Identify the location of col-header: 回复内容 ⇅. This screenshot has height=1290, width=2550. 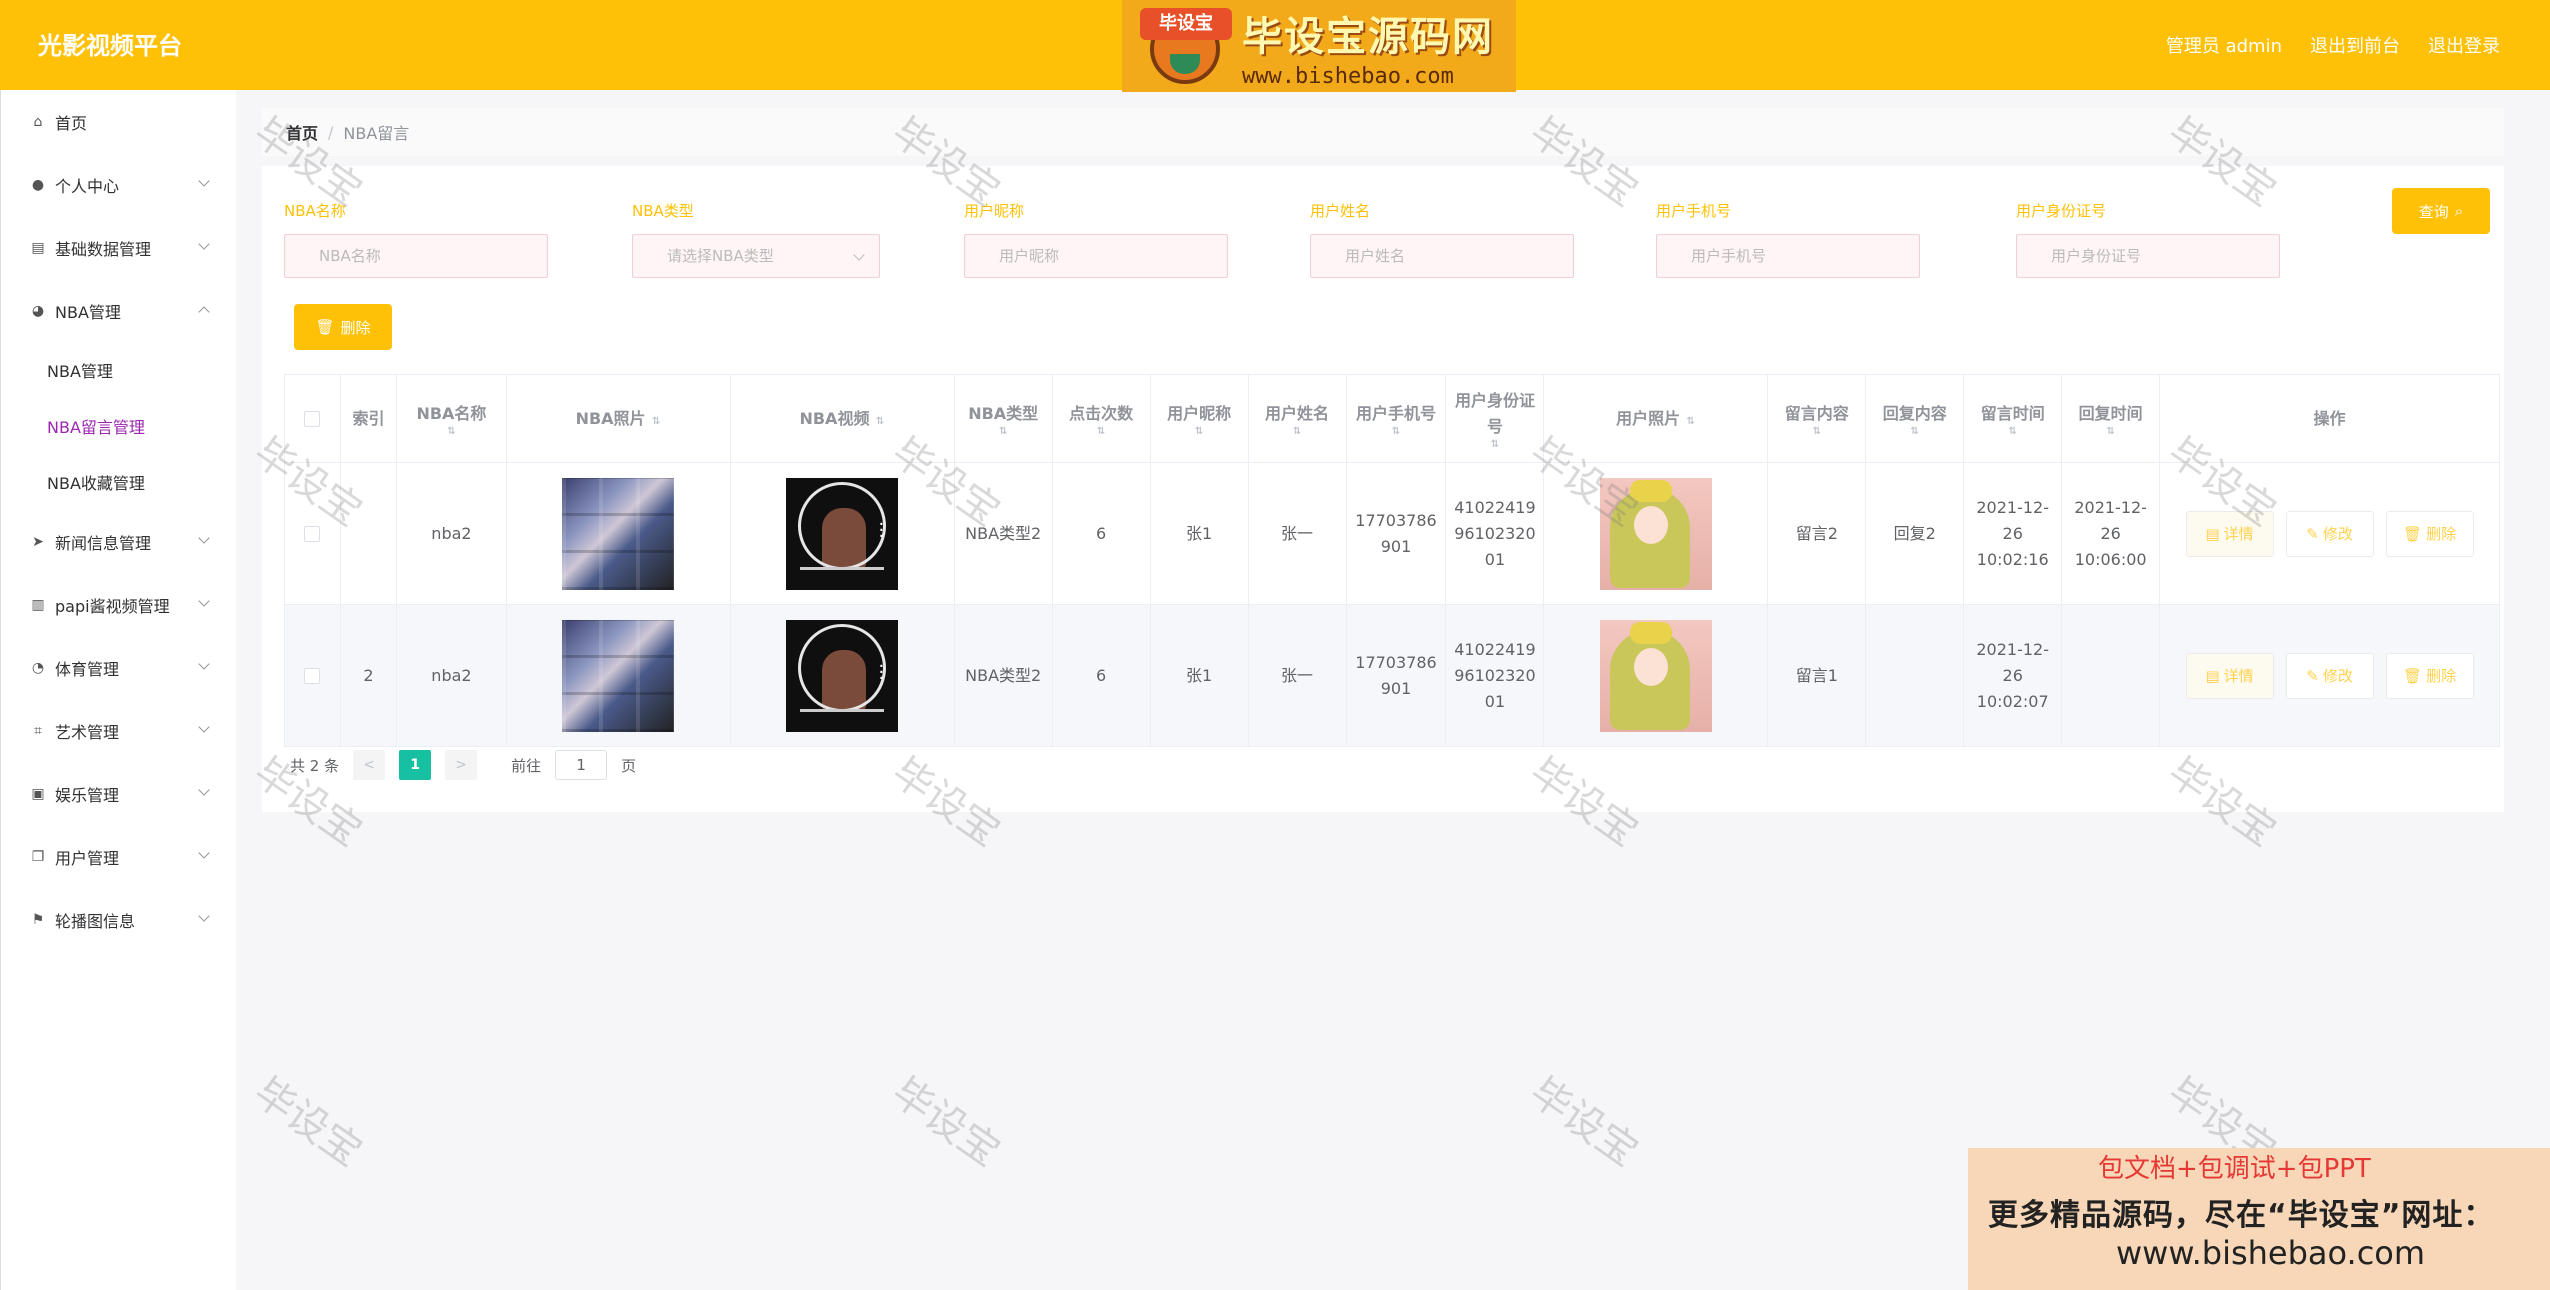
(1915, 419).